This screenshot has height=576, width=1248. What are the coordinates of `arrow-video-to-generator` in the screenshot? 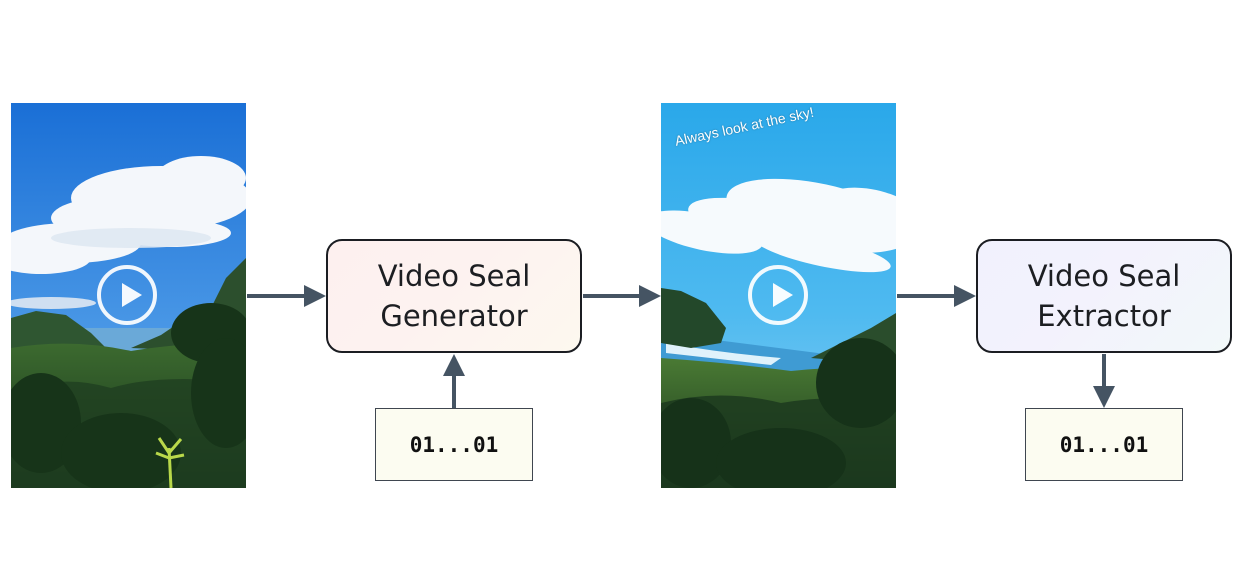 It's located at (286, 296).